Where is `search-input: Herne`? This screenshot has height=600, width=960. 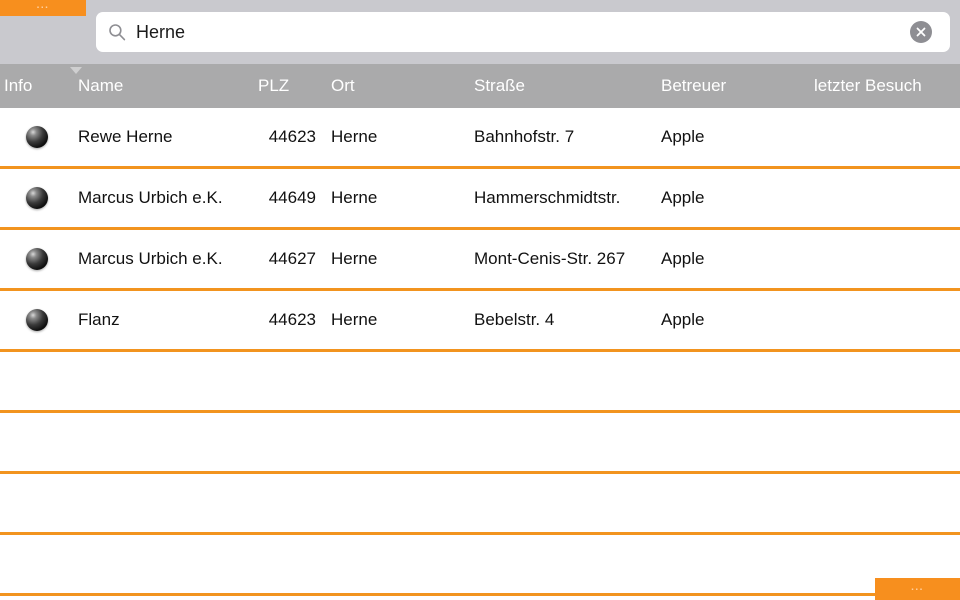 search-input: Herne is located at coordinates (523, 32).